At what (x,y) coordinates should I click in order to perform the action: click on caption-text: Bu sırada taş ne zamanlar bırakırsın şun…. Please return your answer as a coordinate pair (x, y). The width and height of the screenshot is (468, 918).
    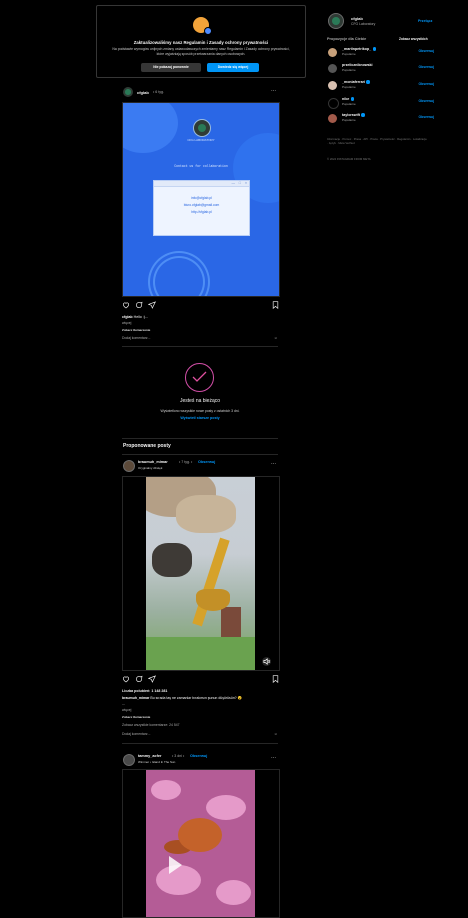
    Looking at the image, I should click on (196, 698).